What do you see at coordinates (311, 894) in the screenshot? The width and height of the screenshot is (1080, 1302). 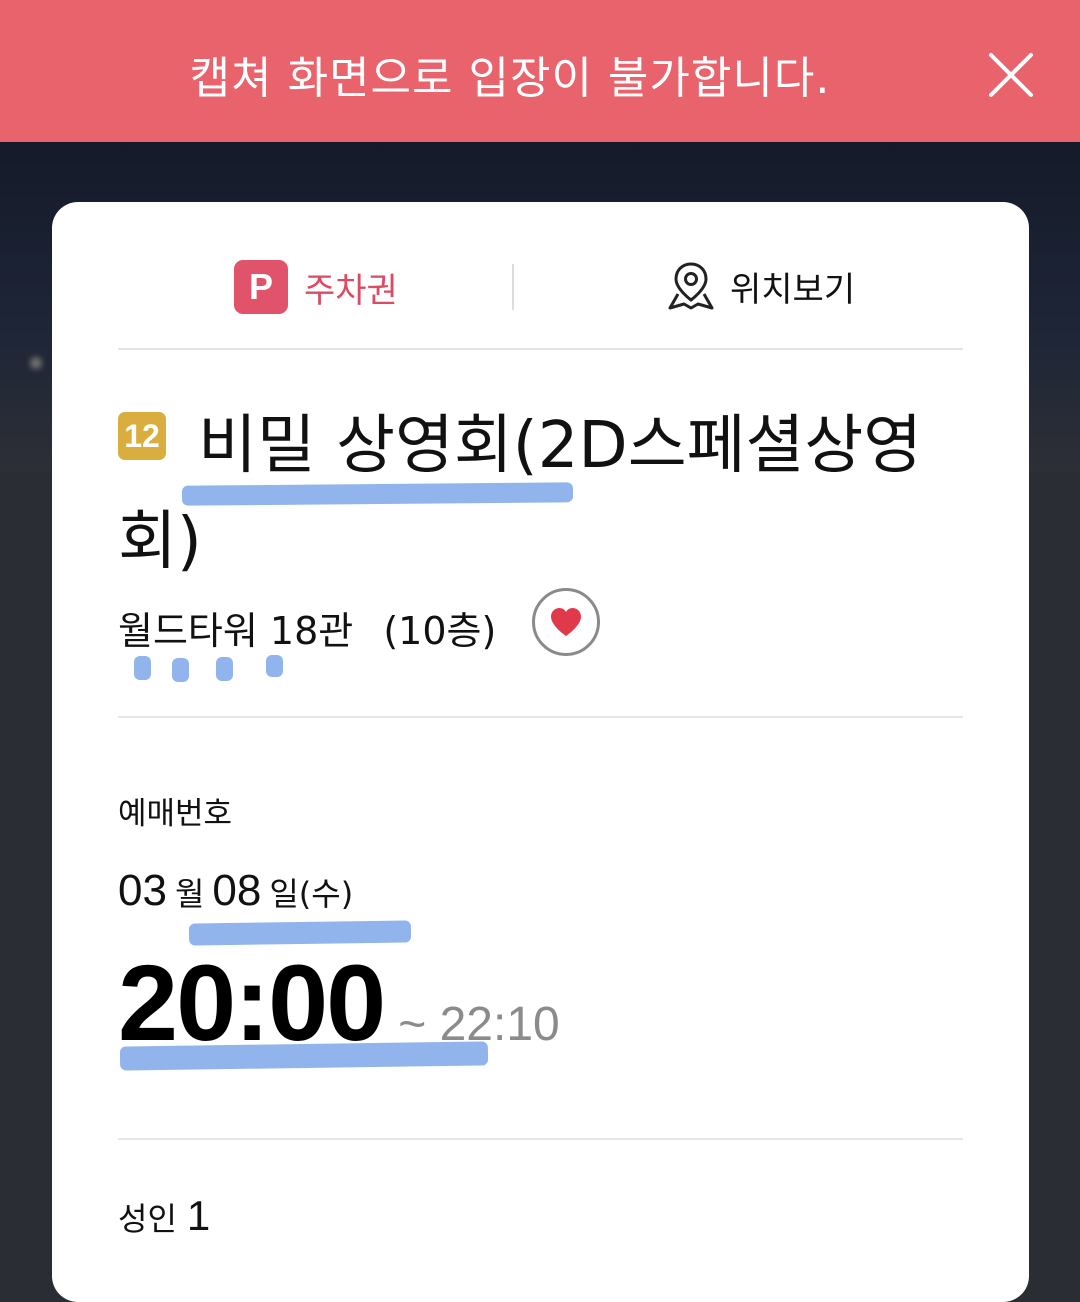 I see `day-unit: 일(수)` at bounding box center [311, 894].